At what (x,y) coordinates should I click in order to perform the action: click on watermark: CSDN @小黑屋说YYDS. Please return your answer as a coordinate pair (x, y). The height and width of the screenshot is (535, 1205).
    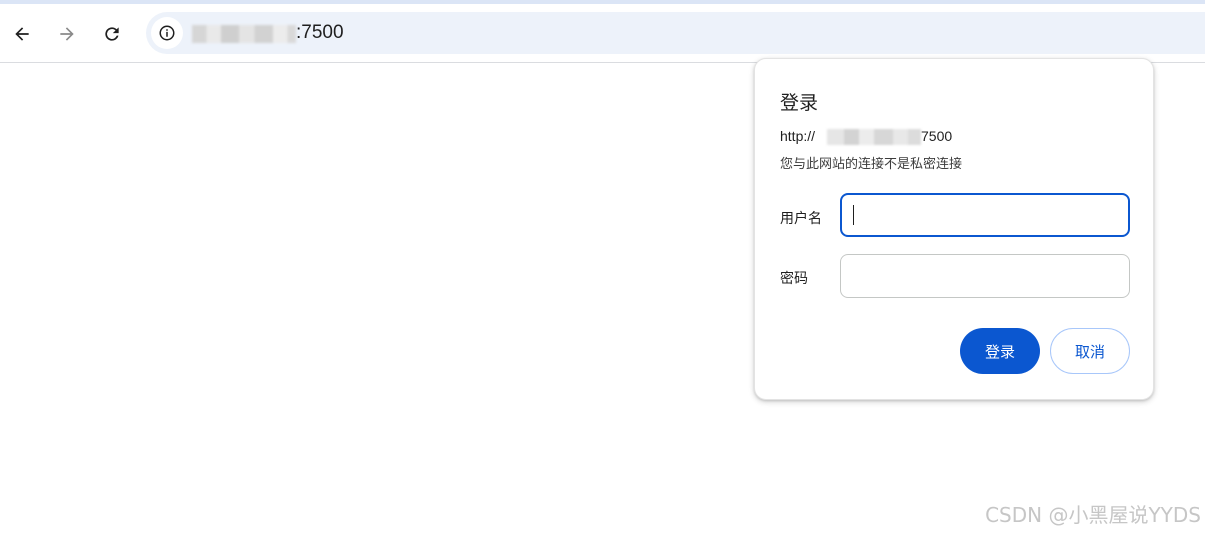
    Looking at the image, I should click on (1093, 515).